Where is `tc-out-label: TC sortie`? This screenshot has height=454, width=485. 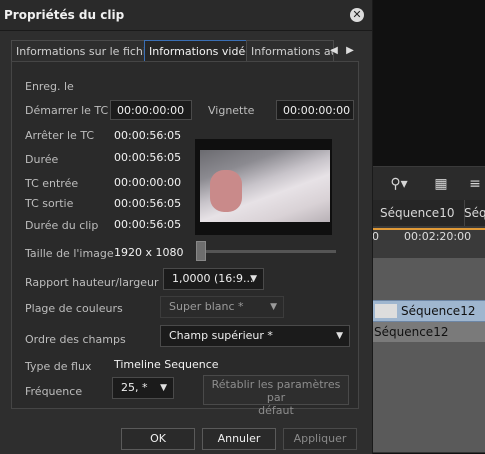
tc-out-label: TC sortie is located at coordinates (49, 203).